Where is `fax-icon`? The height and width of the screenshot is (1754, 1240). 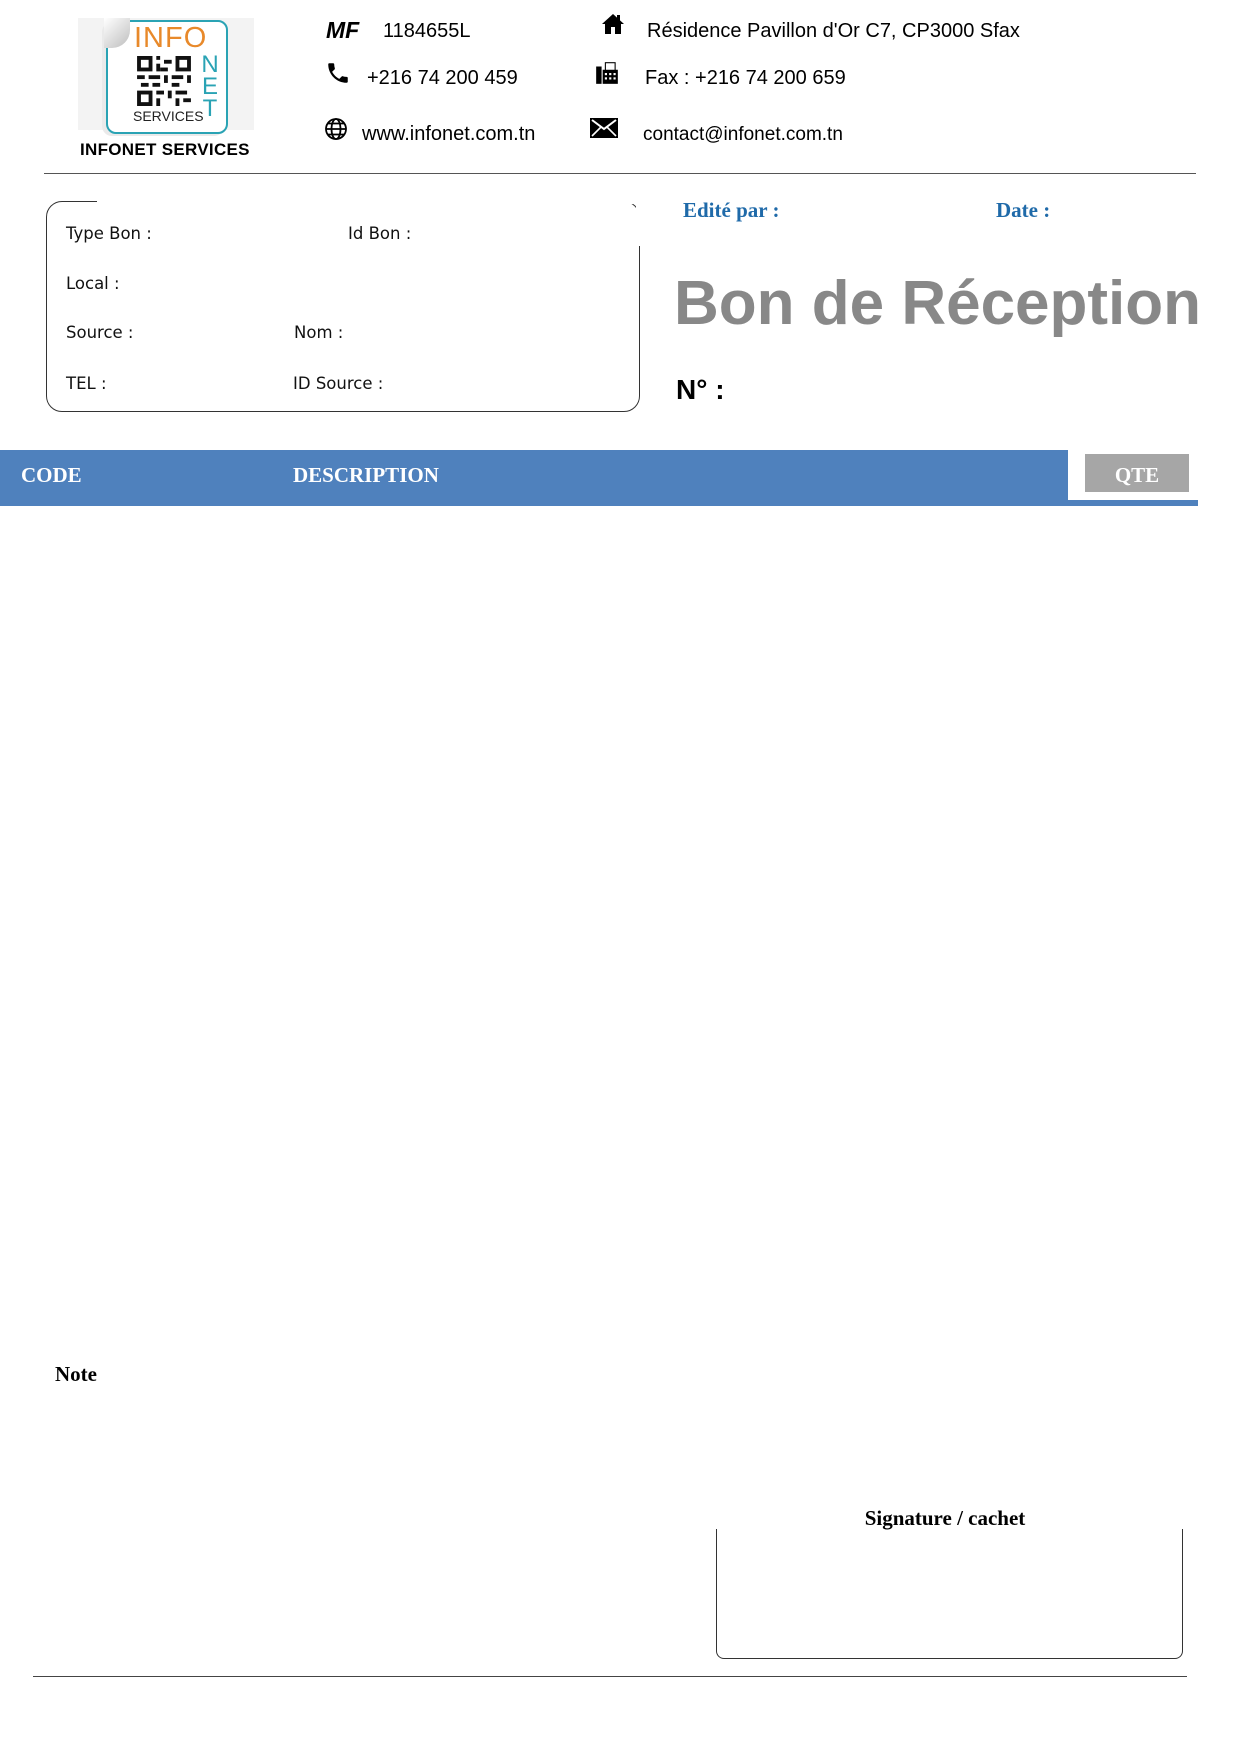
fax-icon is located at coordinates (607, 73).